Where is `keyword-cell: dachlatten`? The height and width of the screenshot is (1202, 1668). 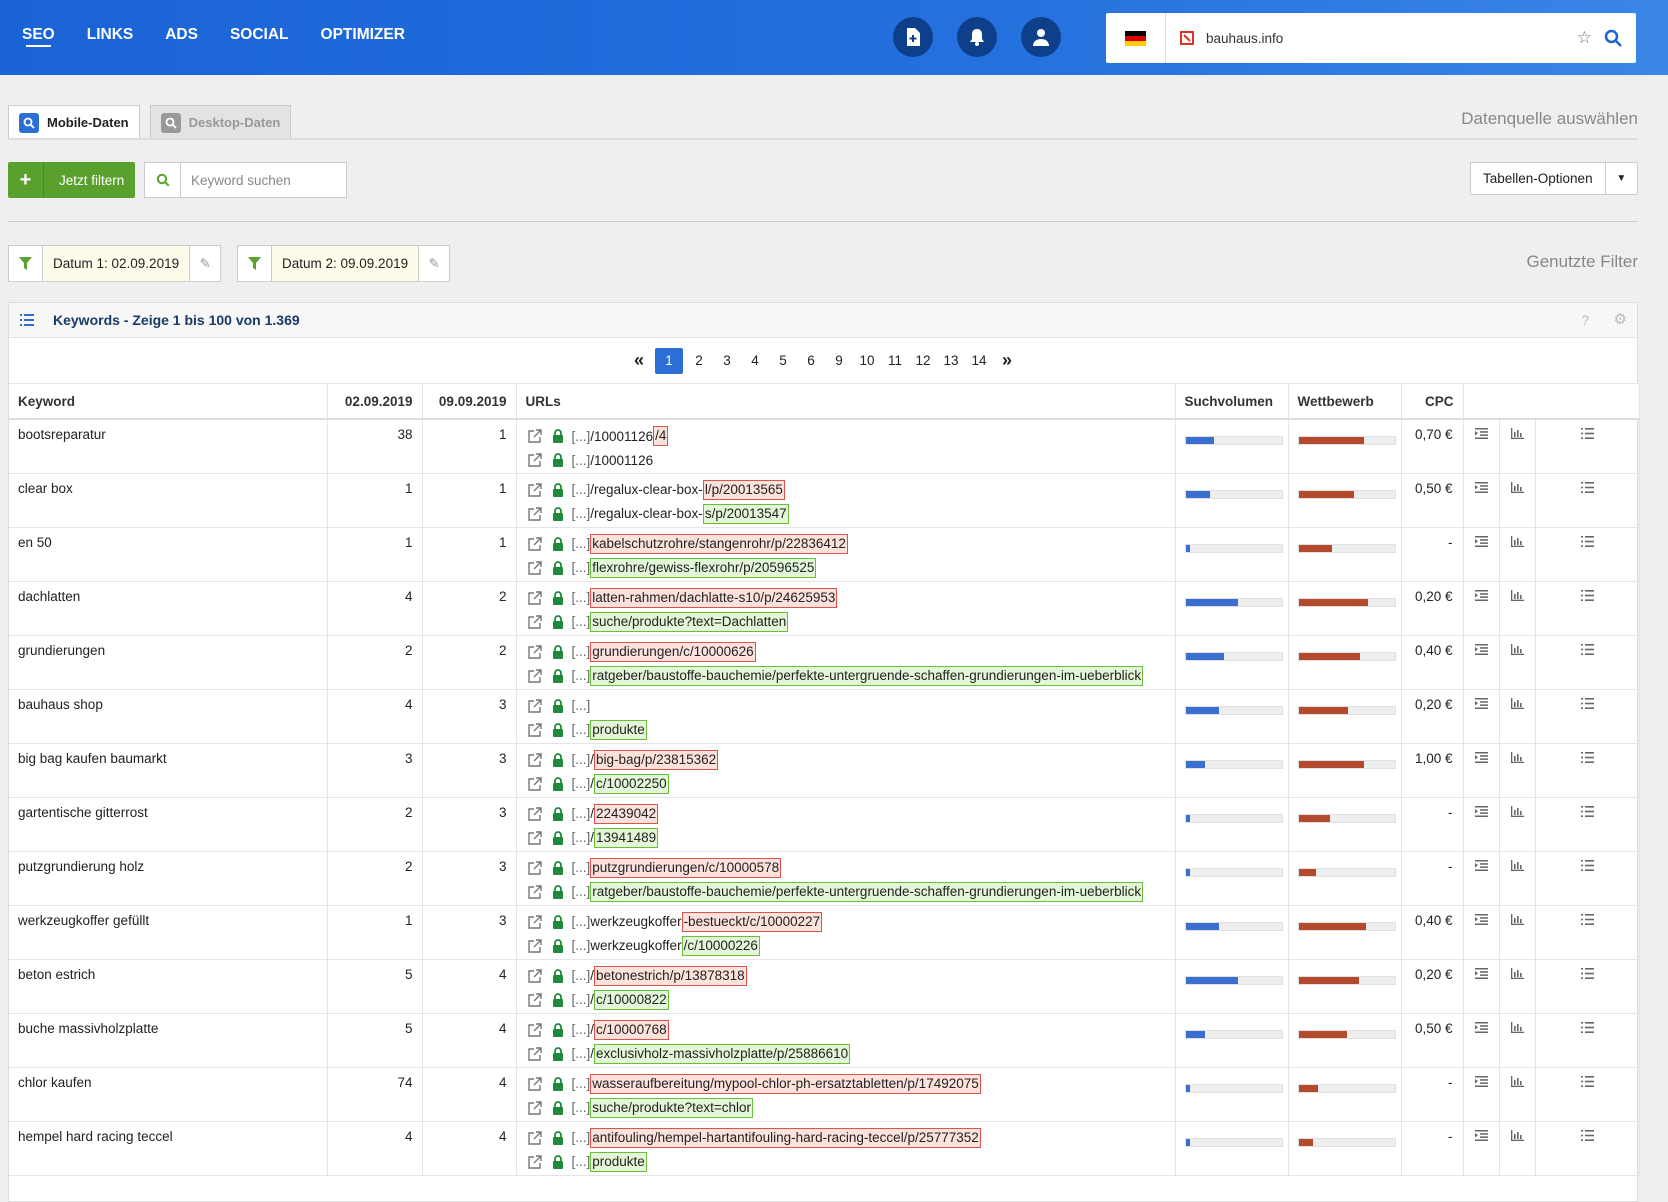
keyword-cell: dachlatten is located at coordinates (168, 608).